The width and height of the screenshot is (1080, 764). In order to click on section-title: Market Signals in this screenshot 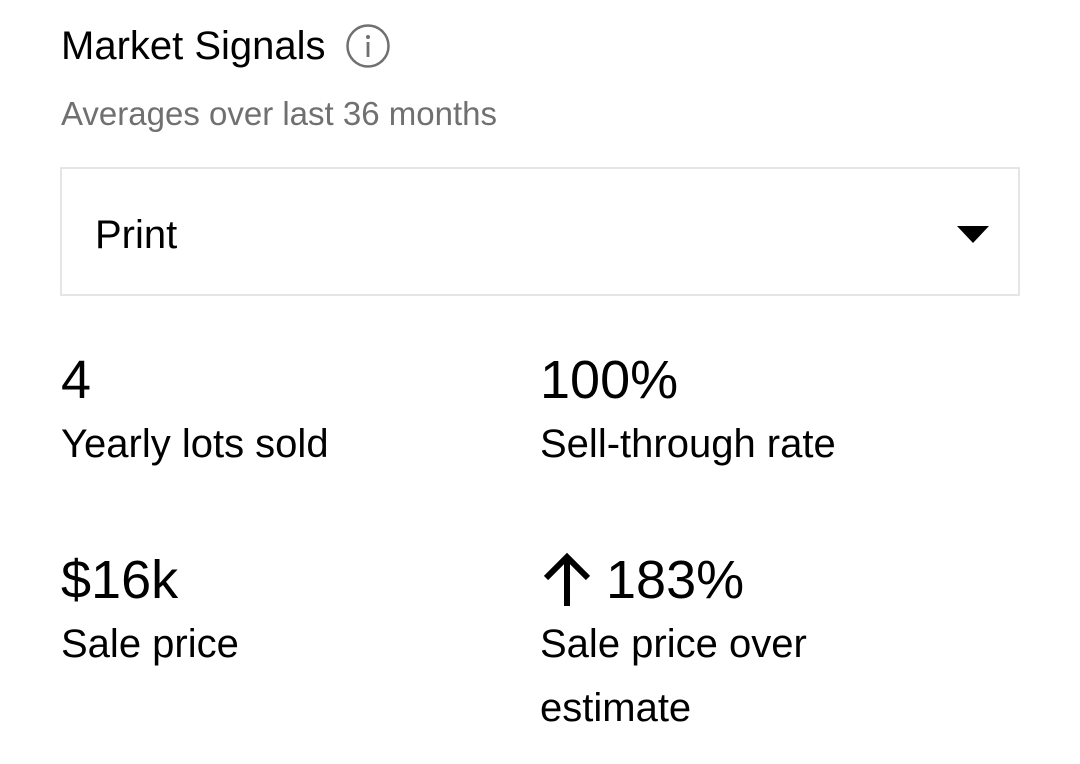, I will do `click(193, 46)`.